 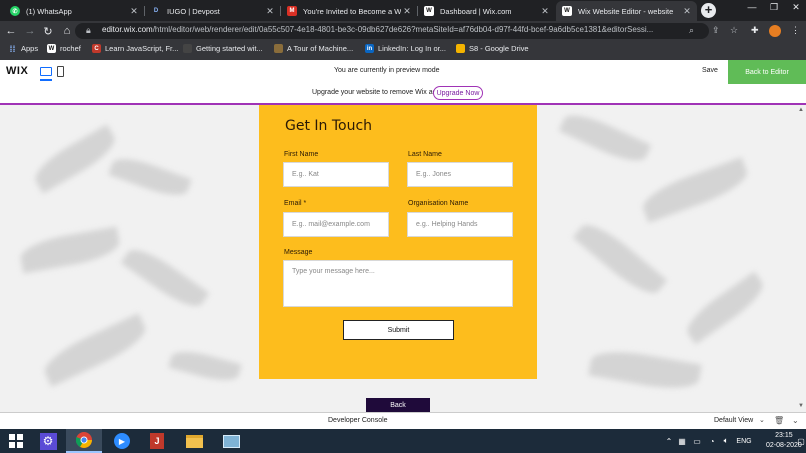 I want to click on scroll-up-arrow-icon: ▲, so click(x=801, y=110).